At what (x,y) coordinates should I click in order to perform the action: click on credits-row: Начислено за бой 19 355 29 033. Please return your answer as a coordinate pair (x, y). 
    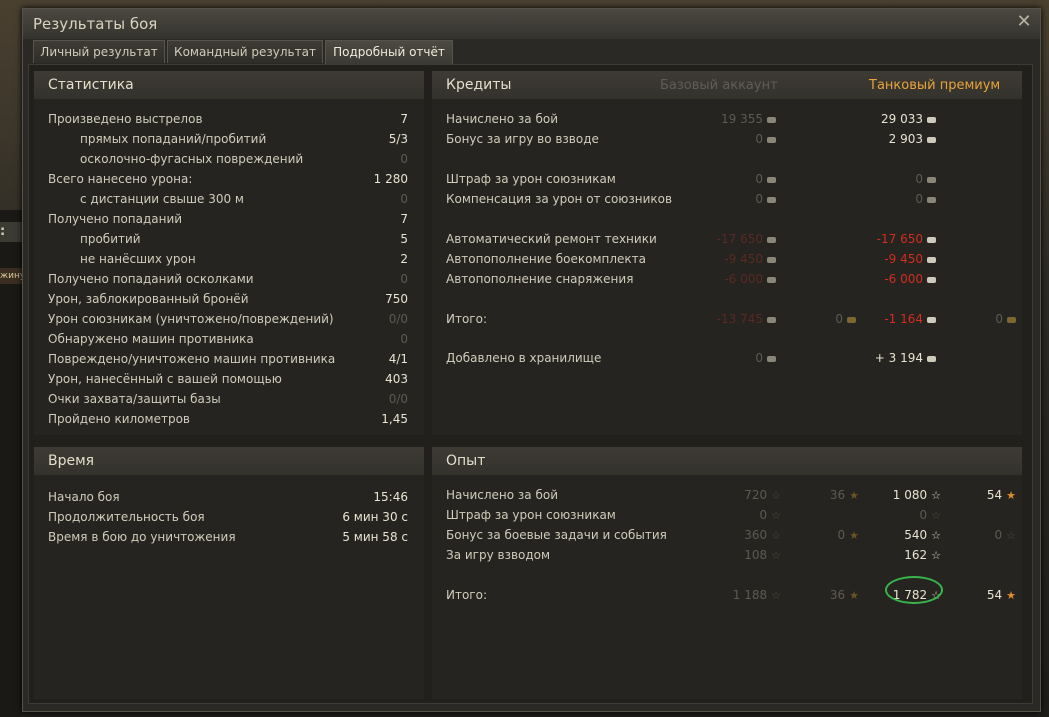
    Looking at the image, I should click on (731, 119).